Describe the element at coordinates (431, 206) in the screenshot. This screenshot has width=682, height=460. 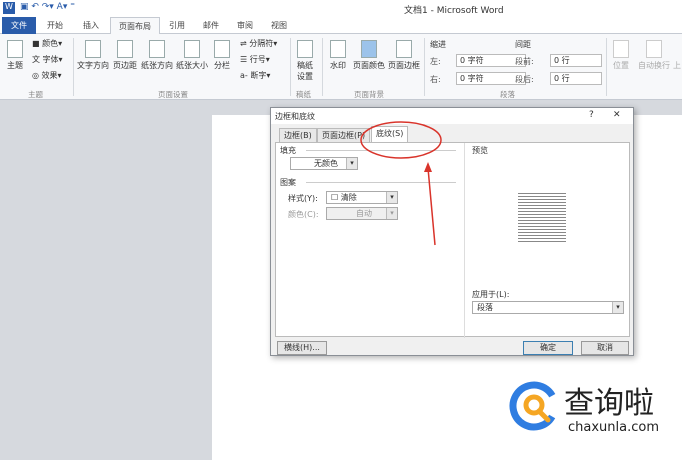
I see `annotation-arrow` at that location.